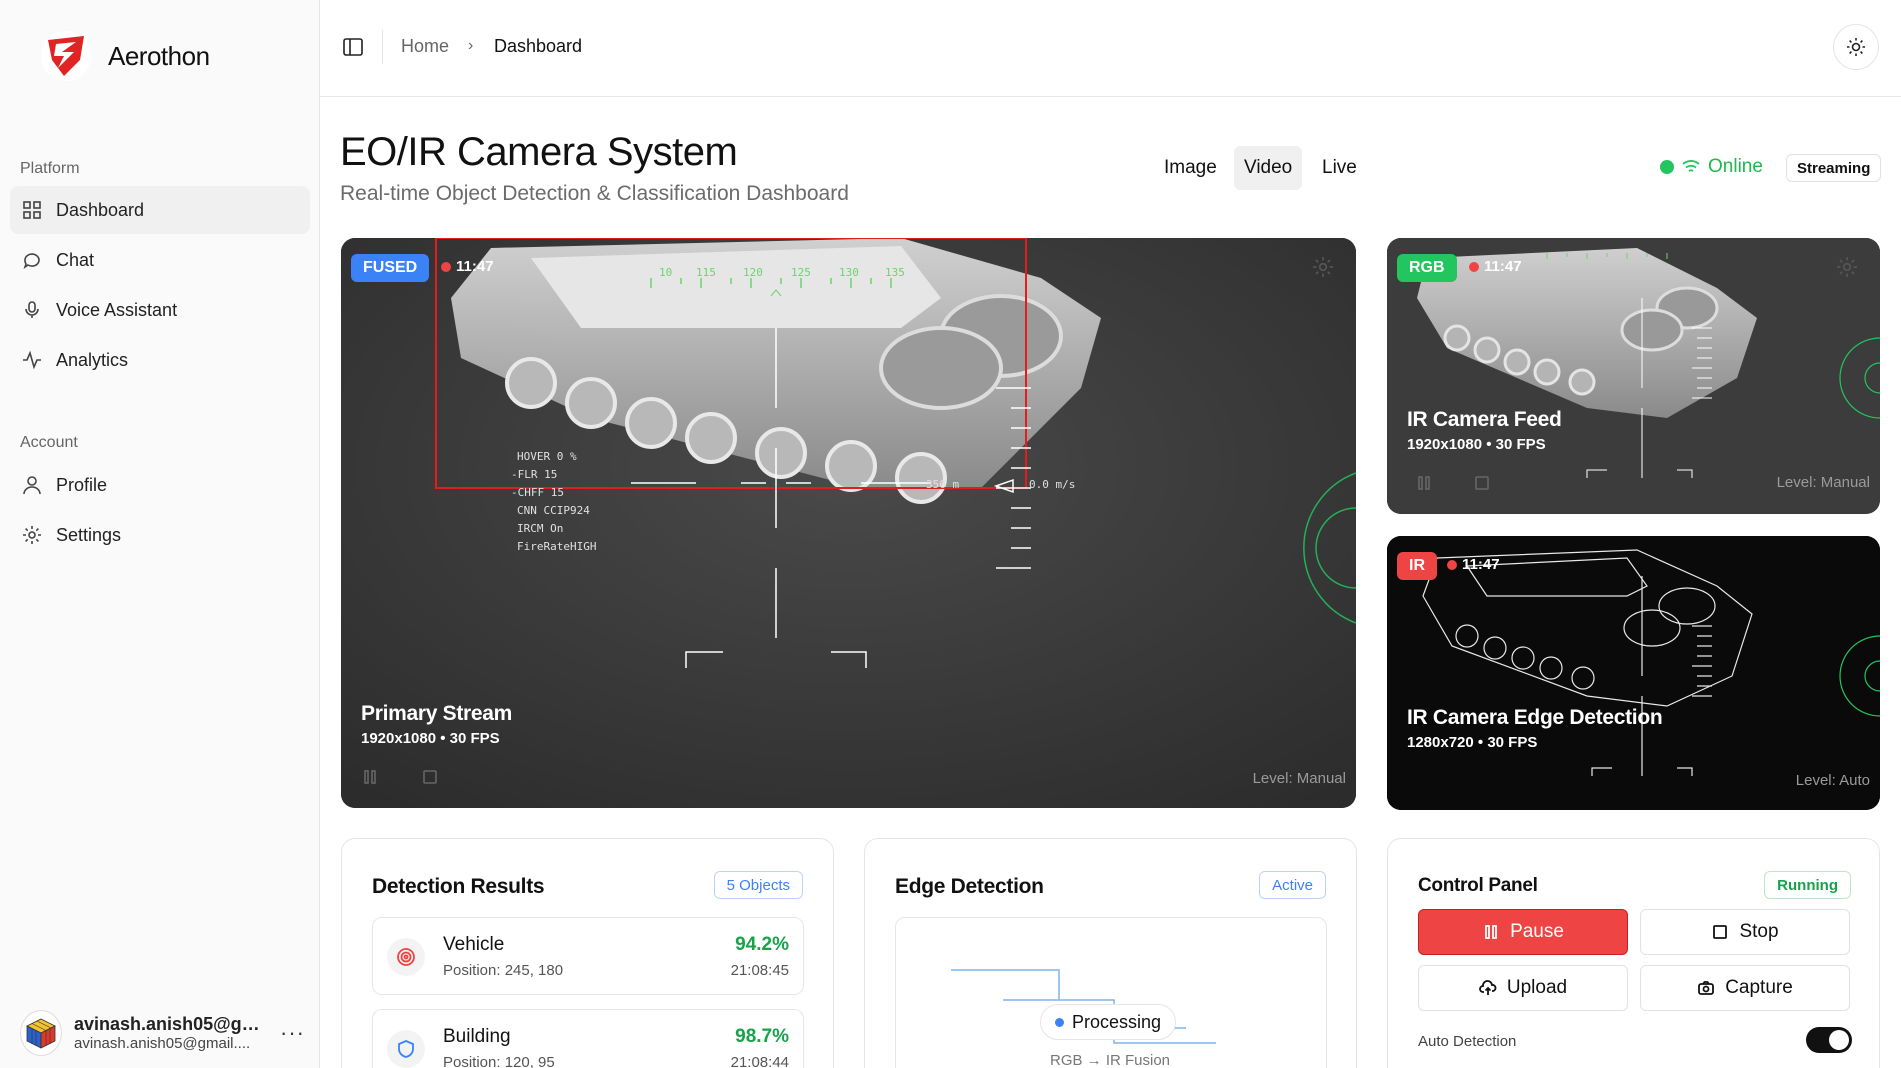  Describe the element at coordinates (160, 310) in the screenshot. I see `sidebar-item-voice-assistant: Voice Assistant` at that location.